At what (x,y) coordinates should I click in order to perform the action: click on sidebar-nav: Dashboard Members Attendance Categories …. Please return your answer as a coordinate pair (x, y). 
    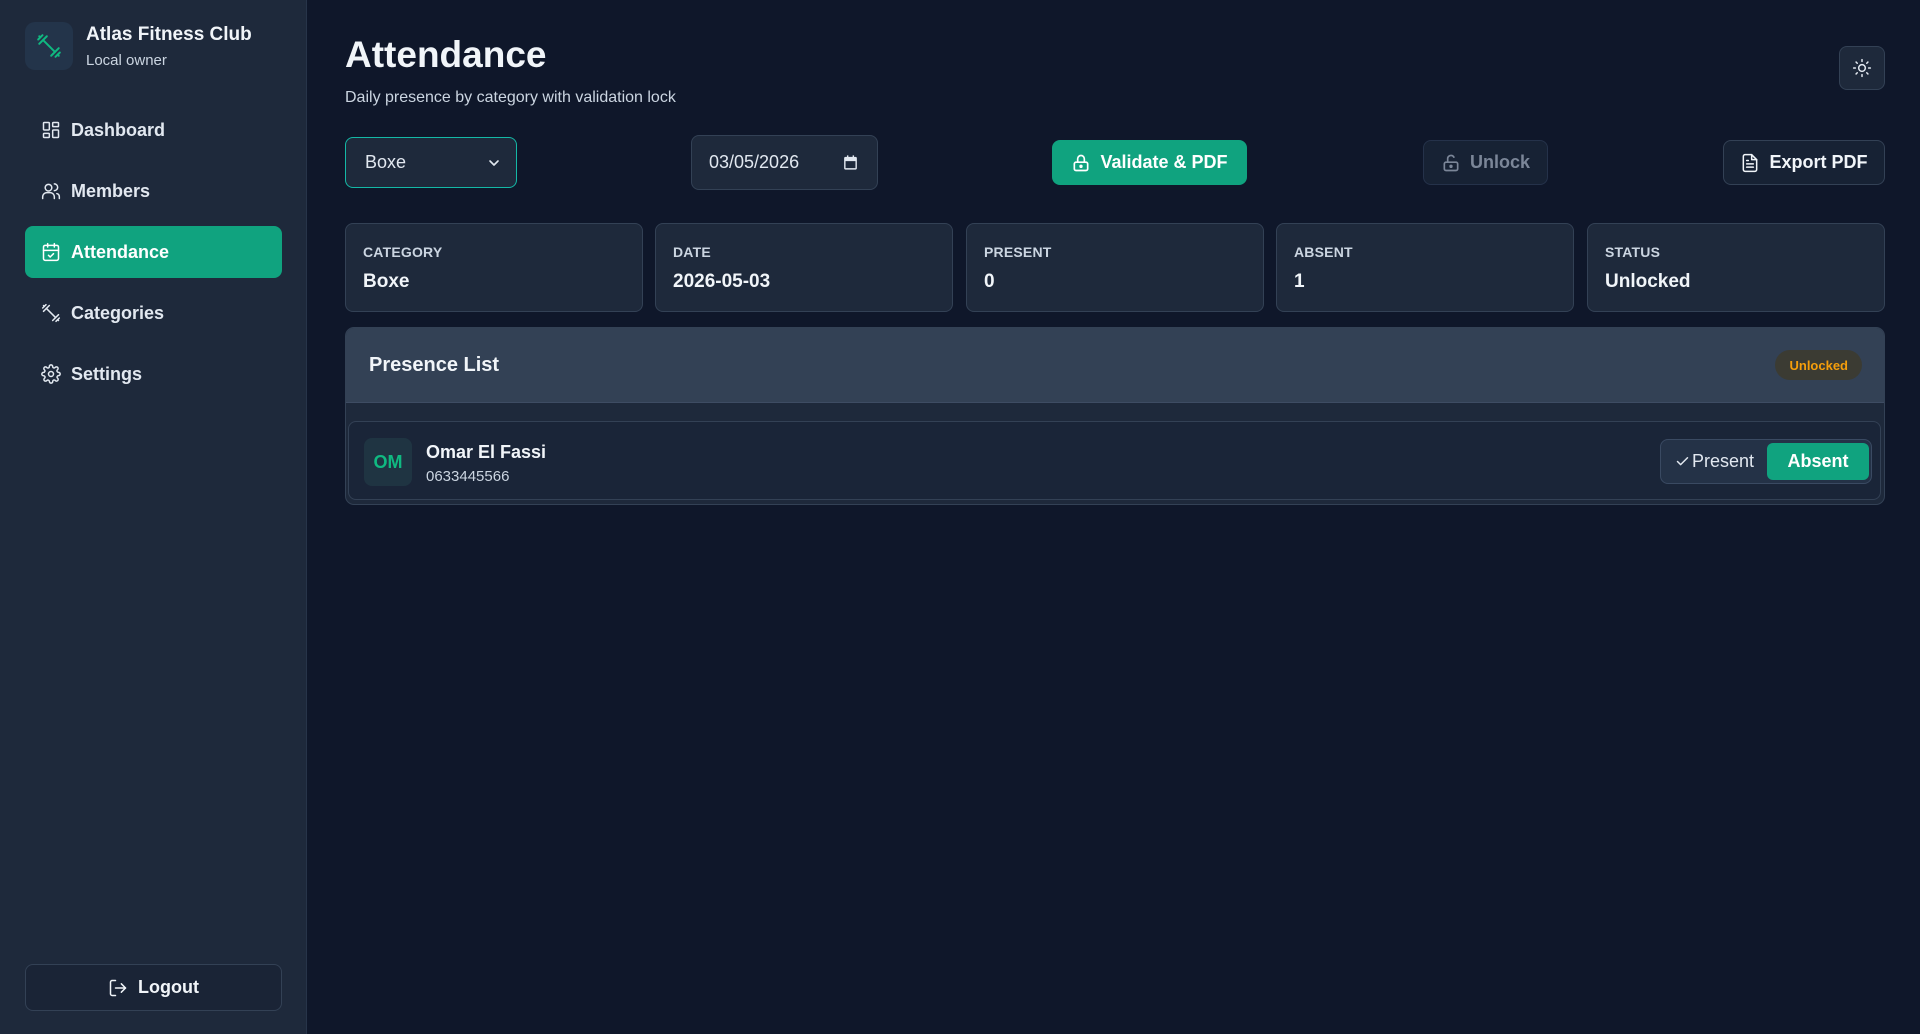
    Looking at the image, I should click on (153, 256).